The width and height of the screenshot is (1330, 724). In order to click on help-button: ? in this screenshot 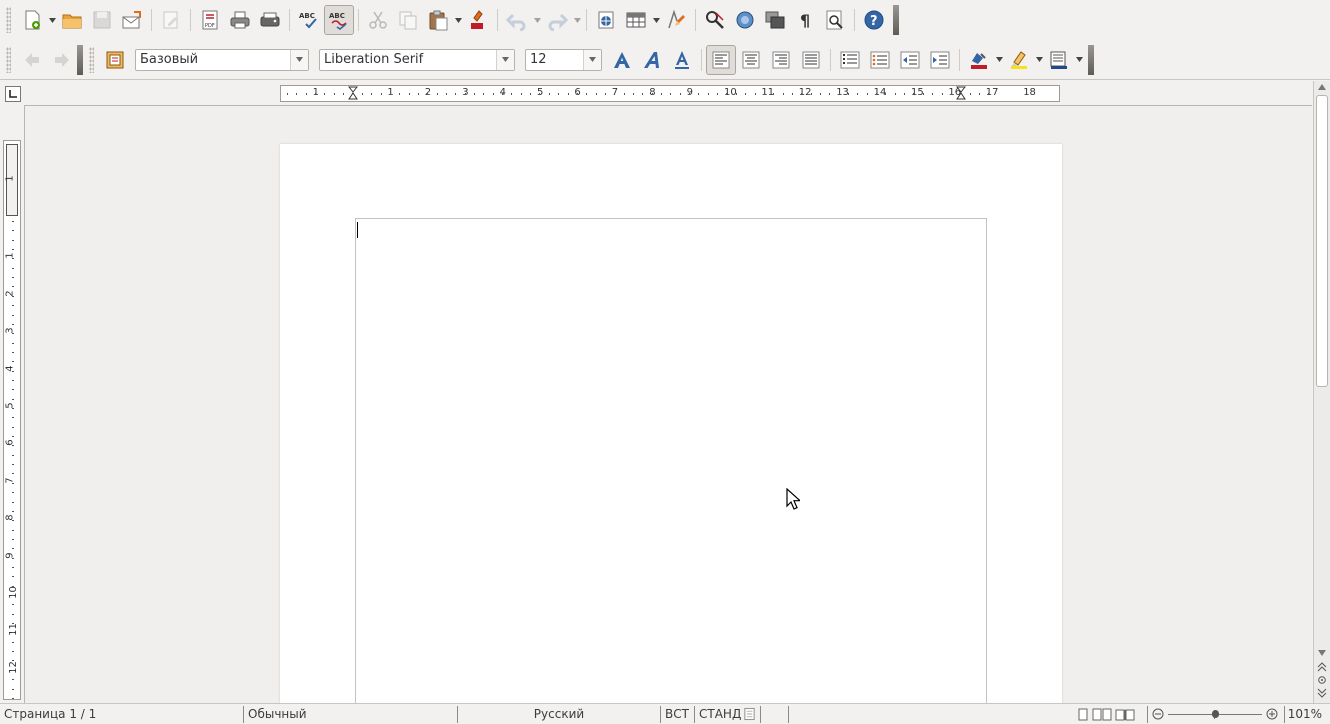, I will do `click(874, 20)`.